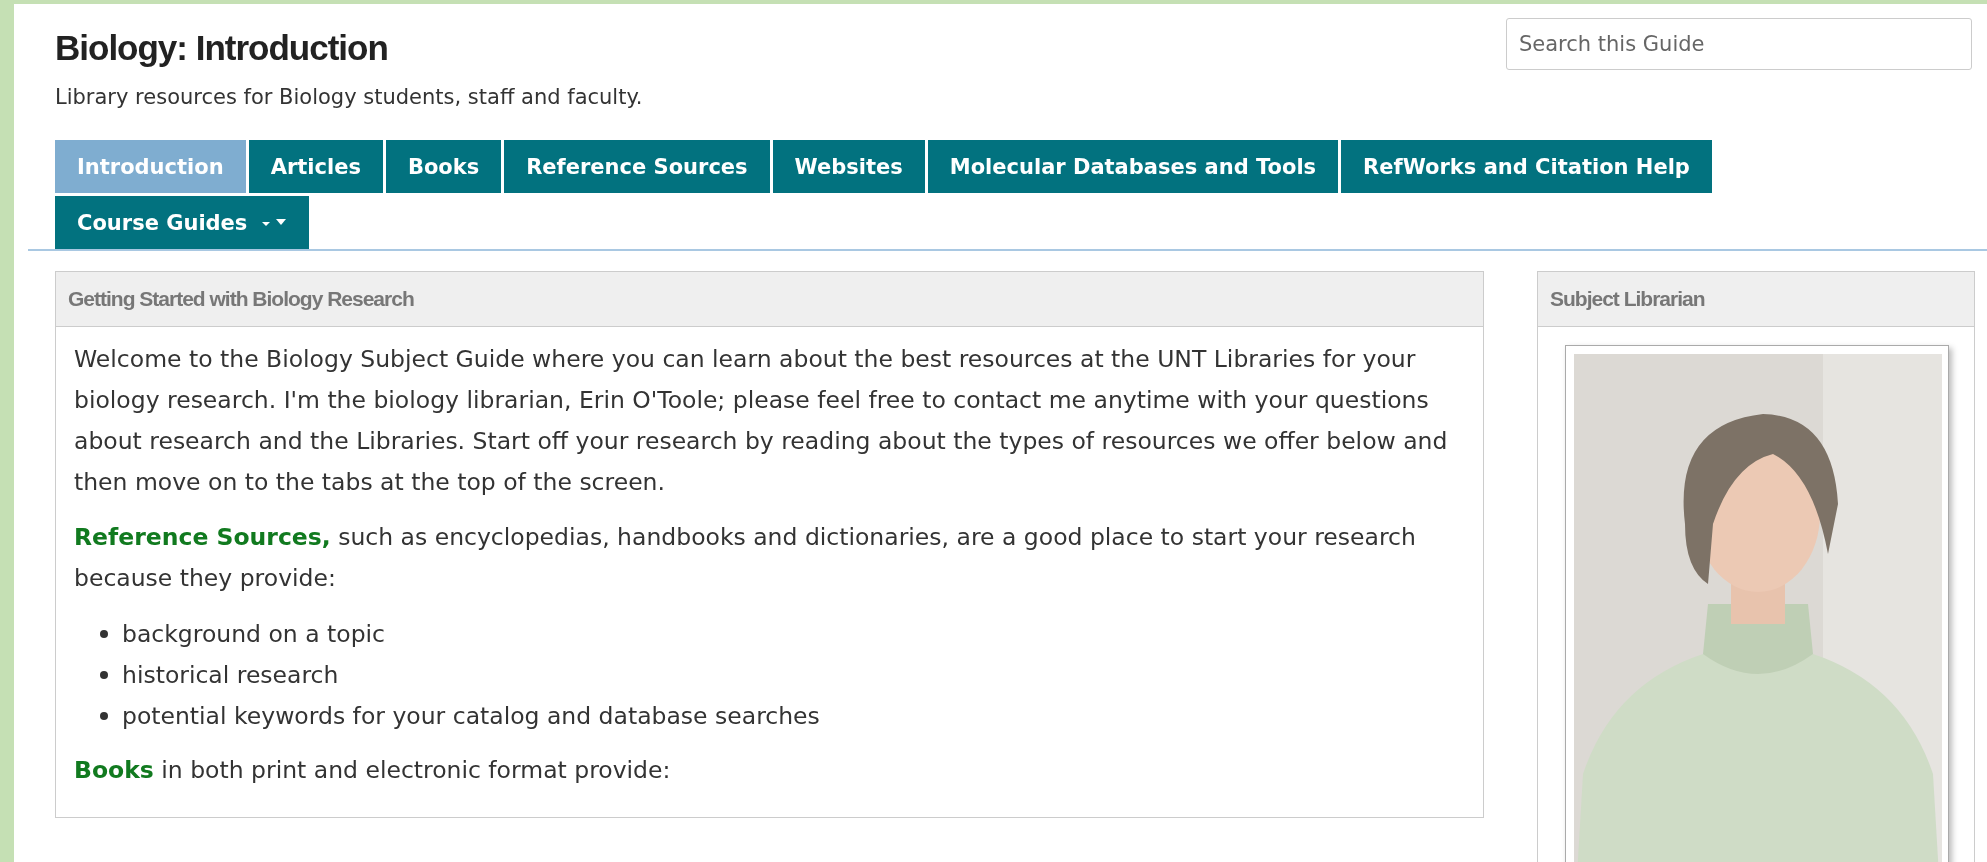 This screenshot has height=862, width=1987. What do you see at coordinates (222, 48) in the screenshot?
I see `page-title: Biology: Introduction` at bounding box center [222, 48].